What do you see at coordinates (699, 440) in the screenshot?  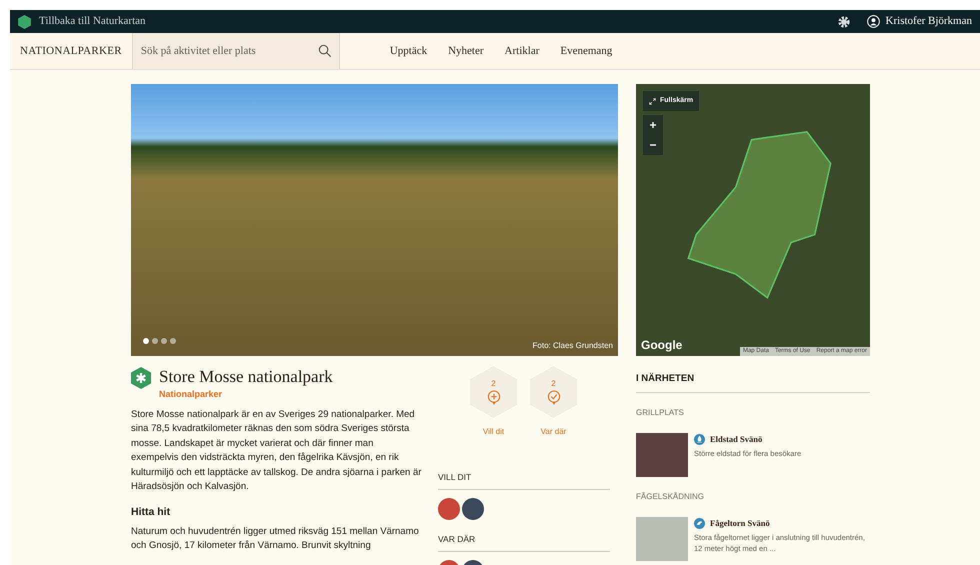 I see `campfire-icon` at bounding box center [699, 440].